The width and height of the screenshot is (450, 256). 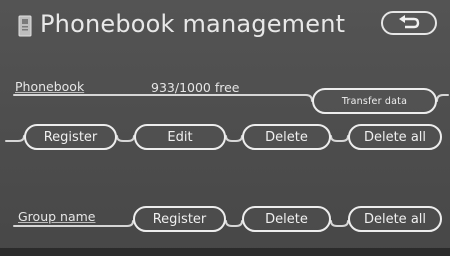 I want to click on transfer-data-button: Transfer data, so click(x=374, y=101).